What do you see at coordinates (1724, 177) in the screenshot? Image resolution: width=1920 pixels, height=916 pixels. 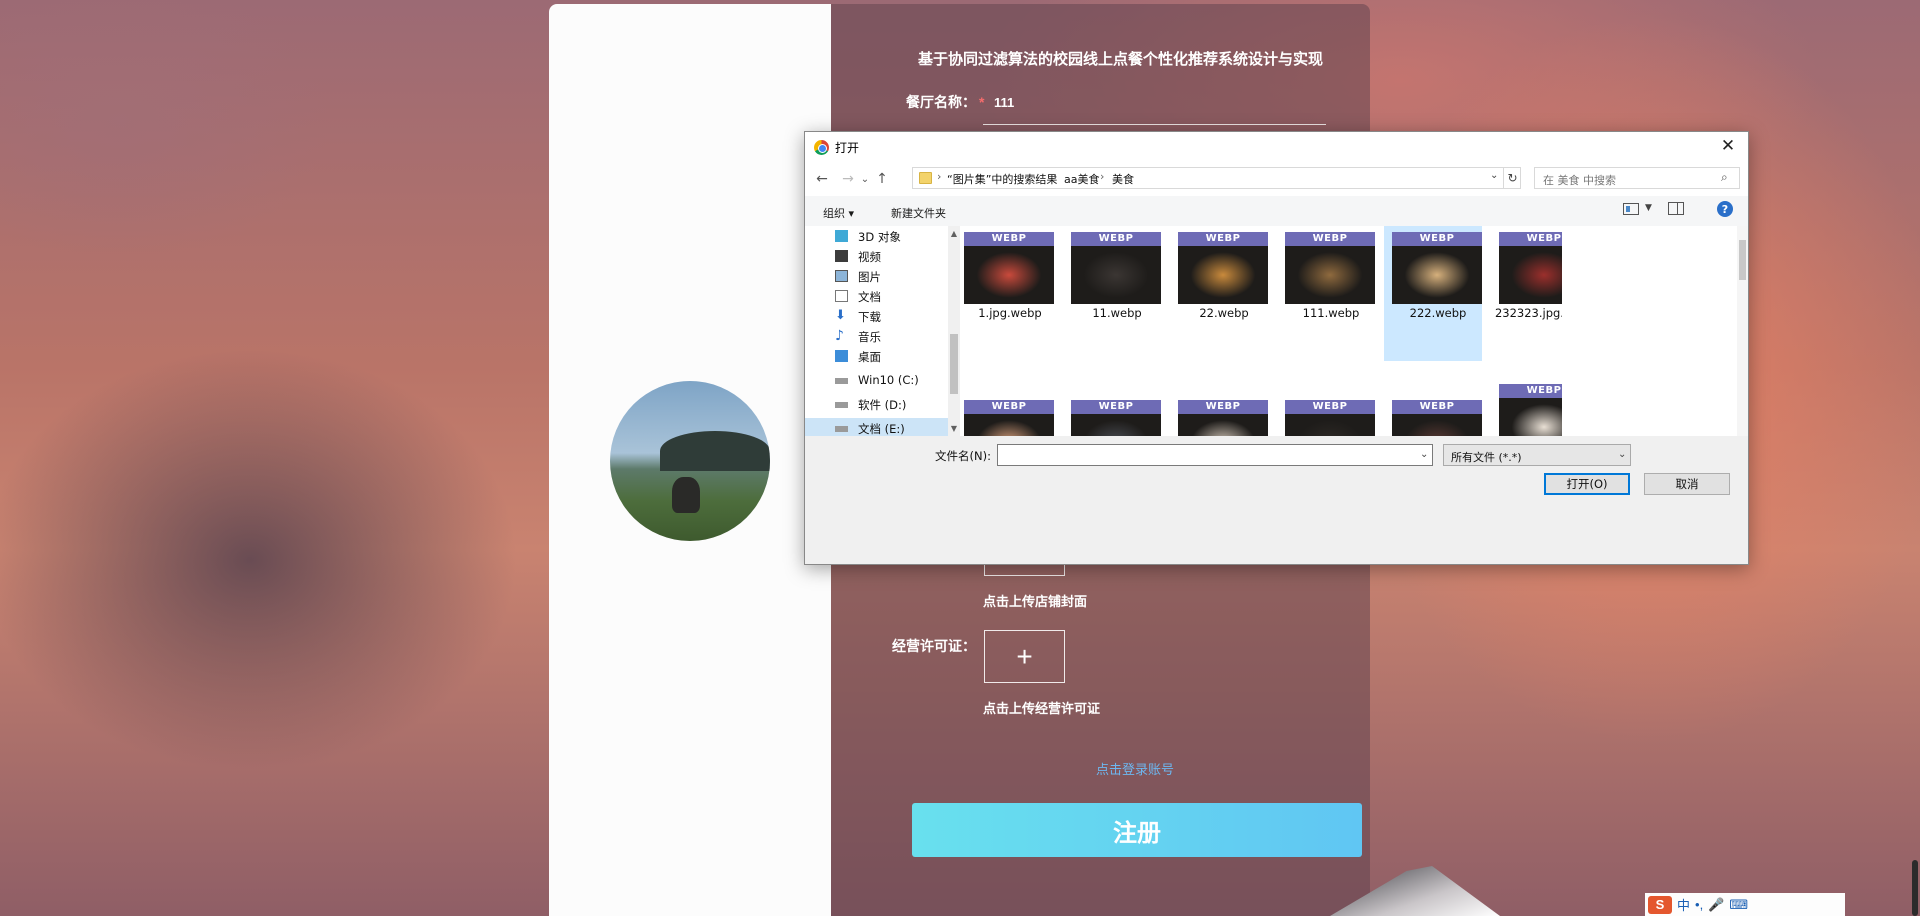 I see `search-icon: ⌕` at bounding box center [1724, 177].